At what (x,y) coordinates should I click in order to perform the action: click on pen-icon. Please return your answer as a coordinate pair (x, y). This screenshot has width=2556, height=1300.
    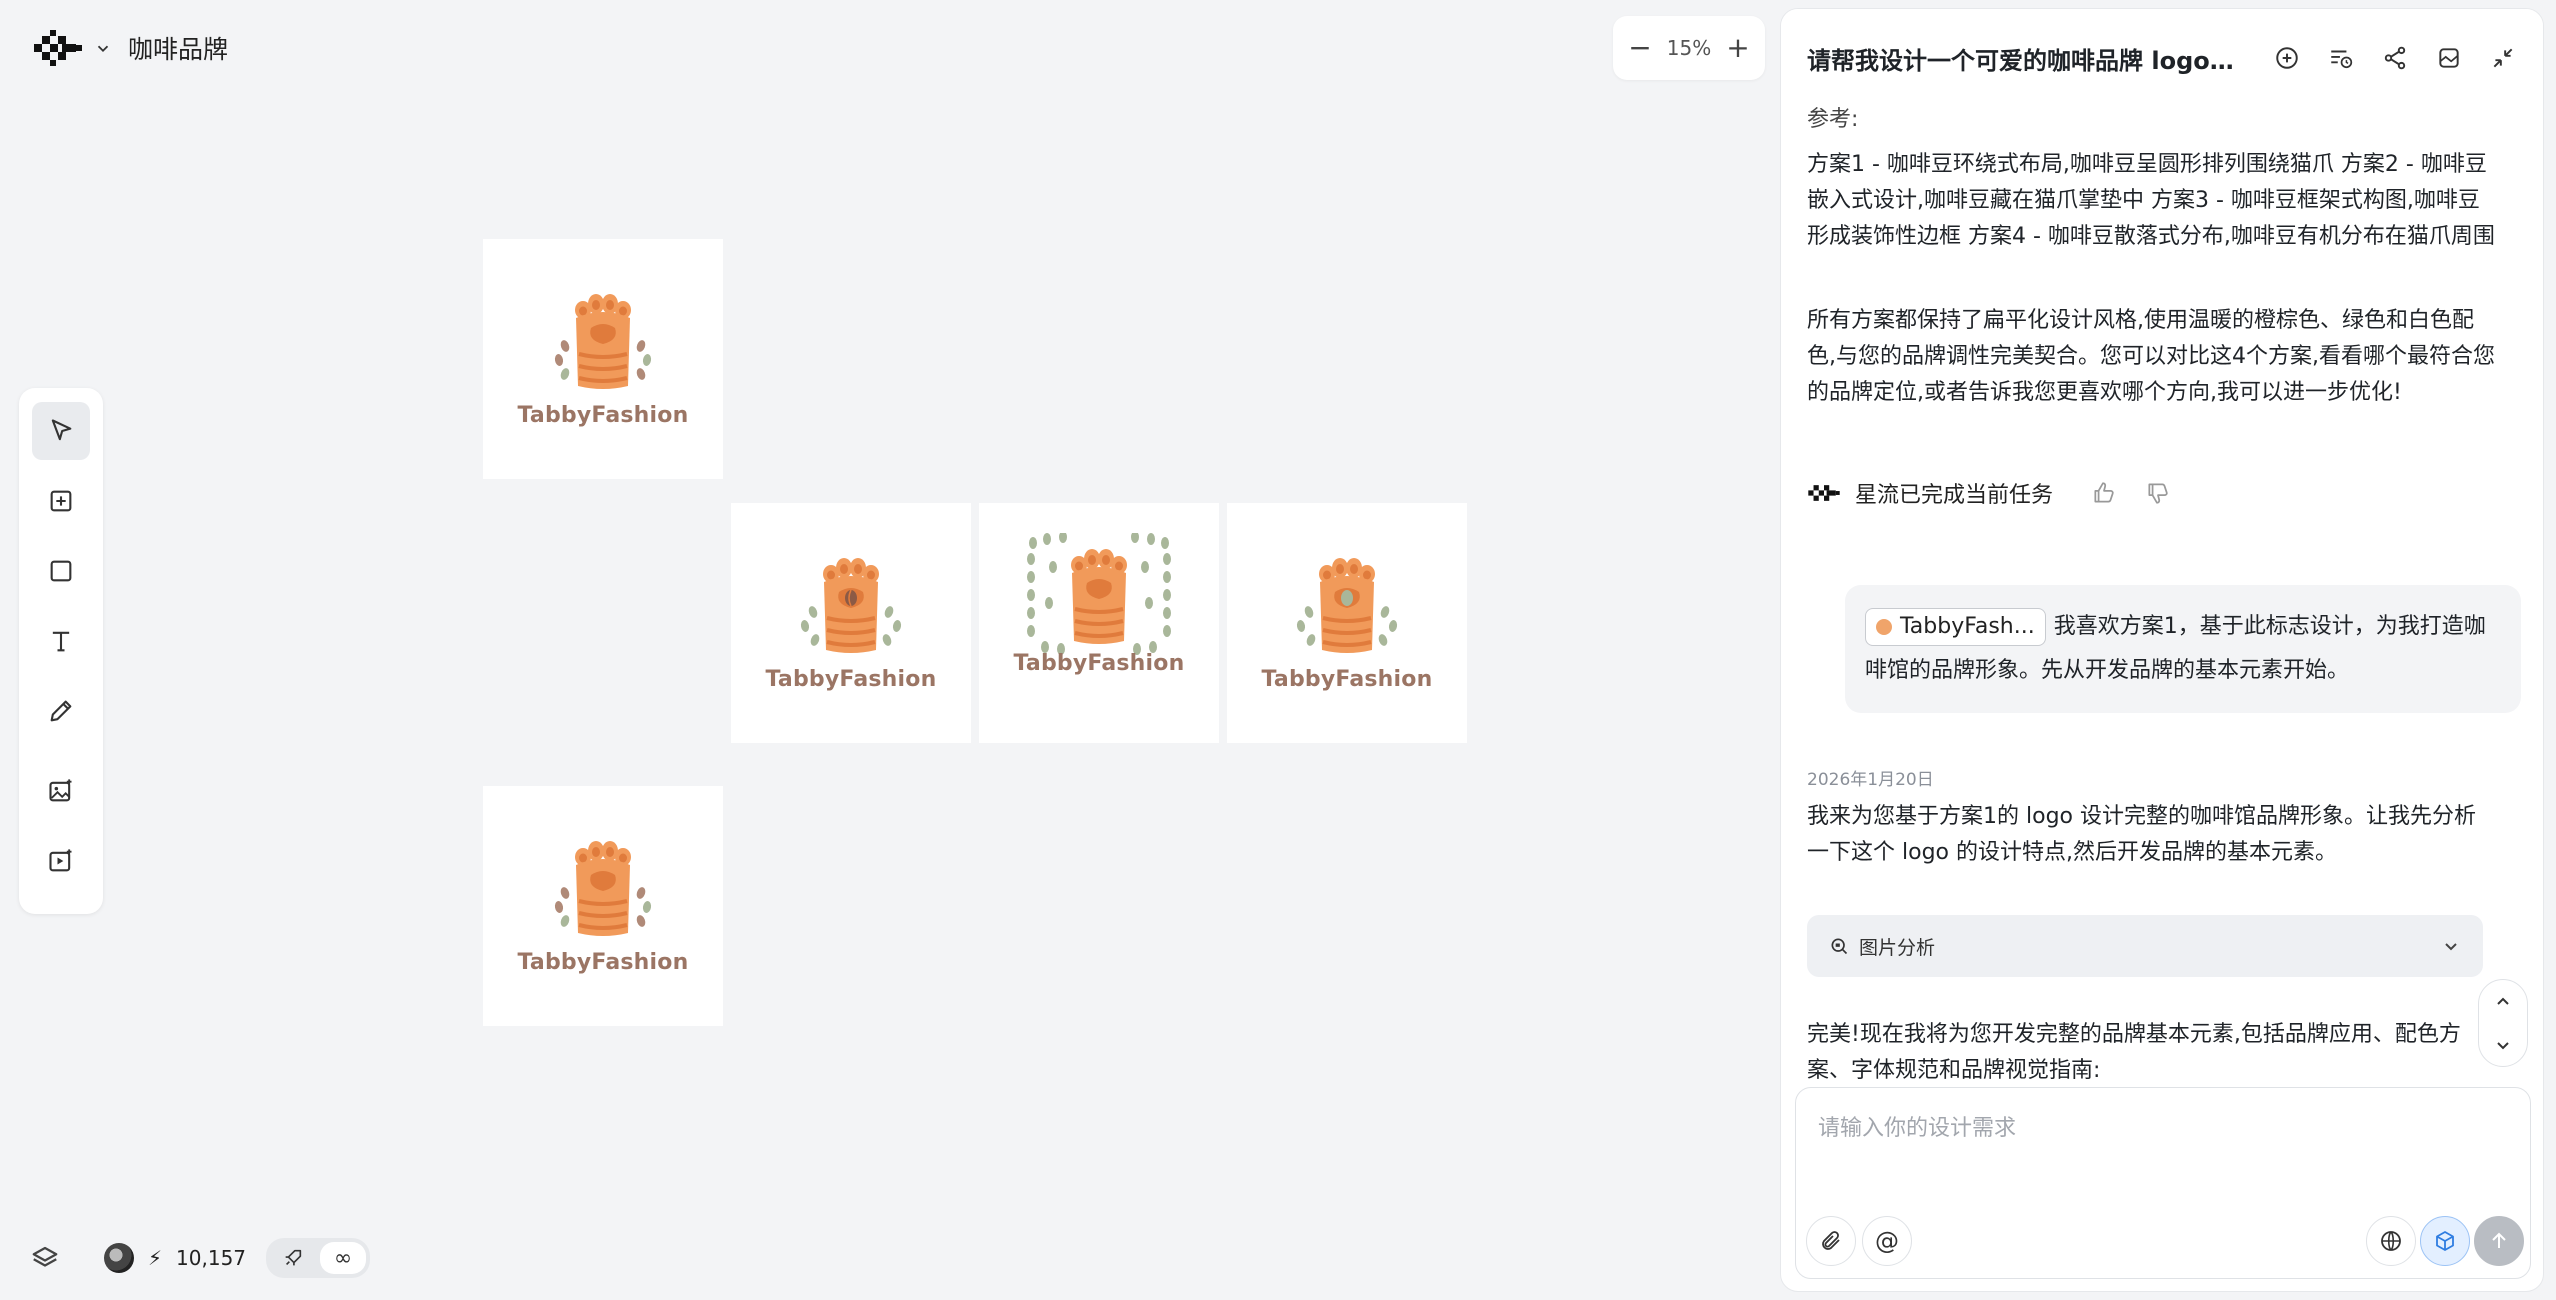
    Looking at the image, I should click on (61, 711).